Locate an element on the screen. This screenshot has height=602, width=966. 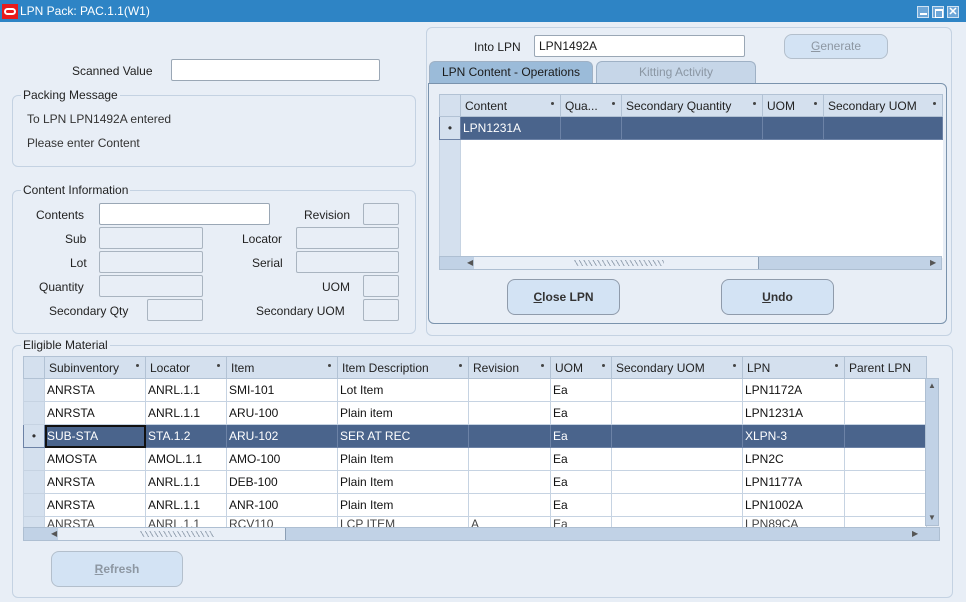
close-icon: ✕ is located at coordinates (953, 12).